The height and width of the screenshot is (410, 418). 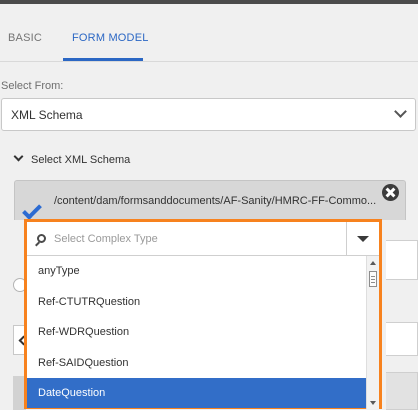 What do you see at coordinates (103, 59) in the screenshot?
I see `active-tab-indicator` at bounding box center [103, 59].